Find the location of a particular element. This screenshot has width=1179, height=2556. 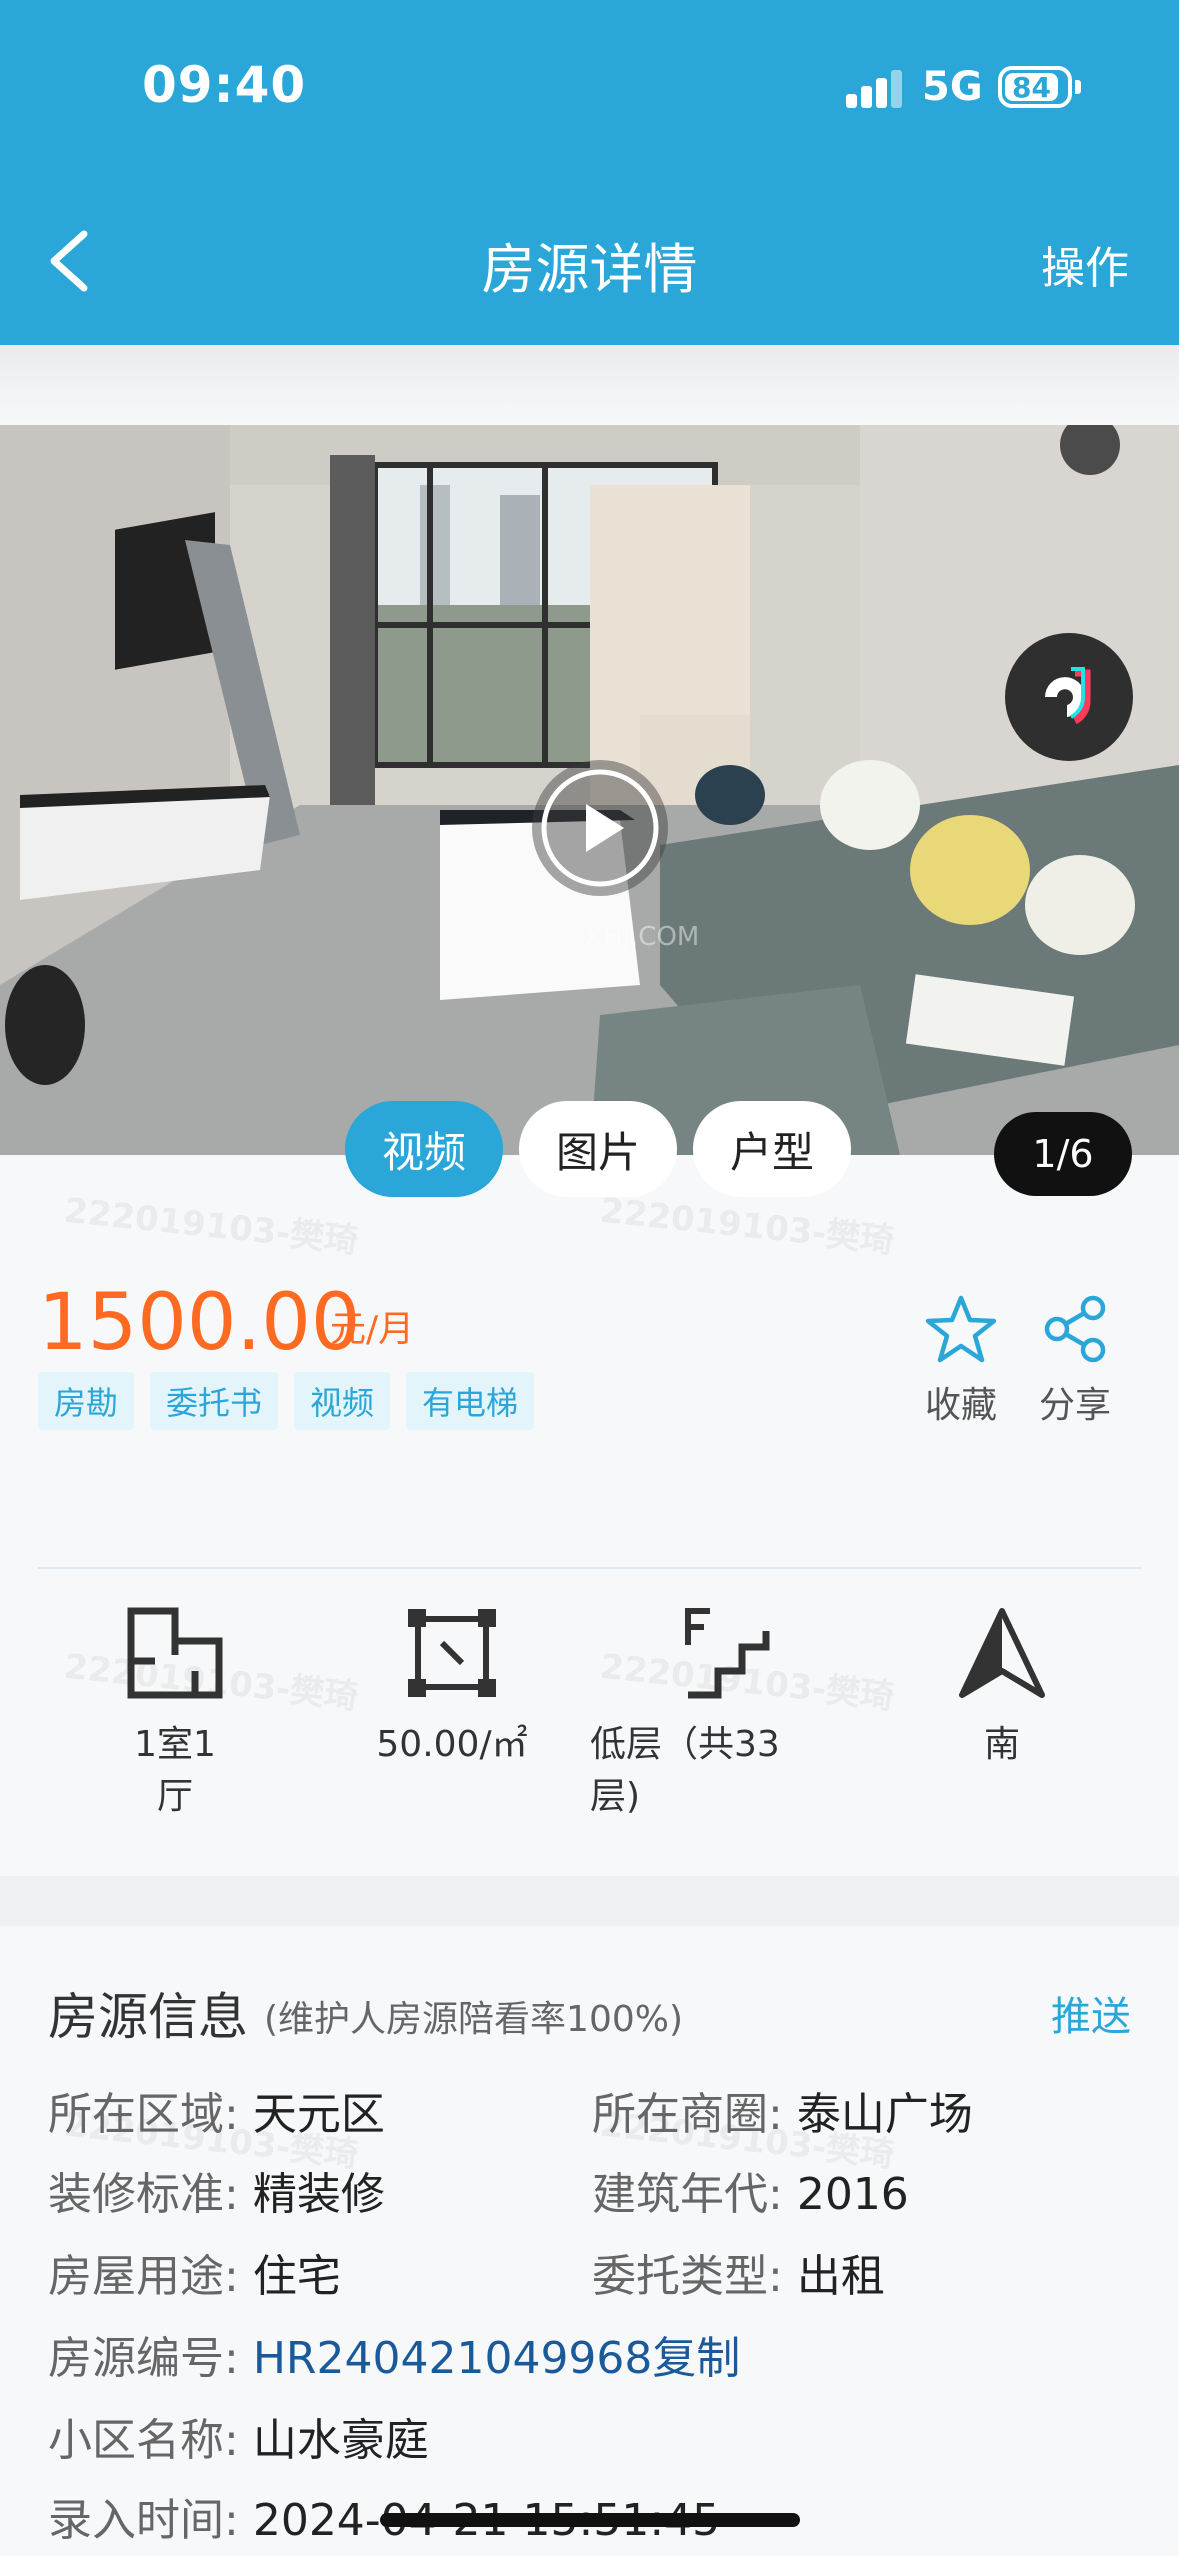

play-video-icon is located at coordinates (600, 828).